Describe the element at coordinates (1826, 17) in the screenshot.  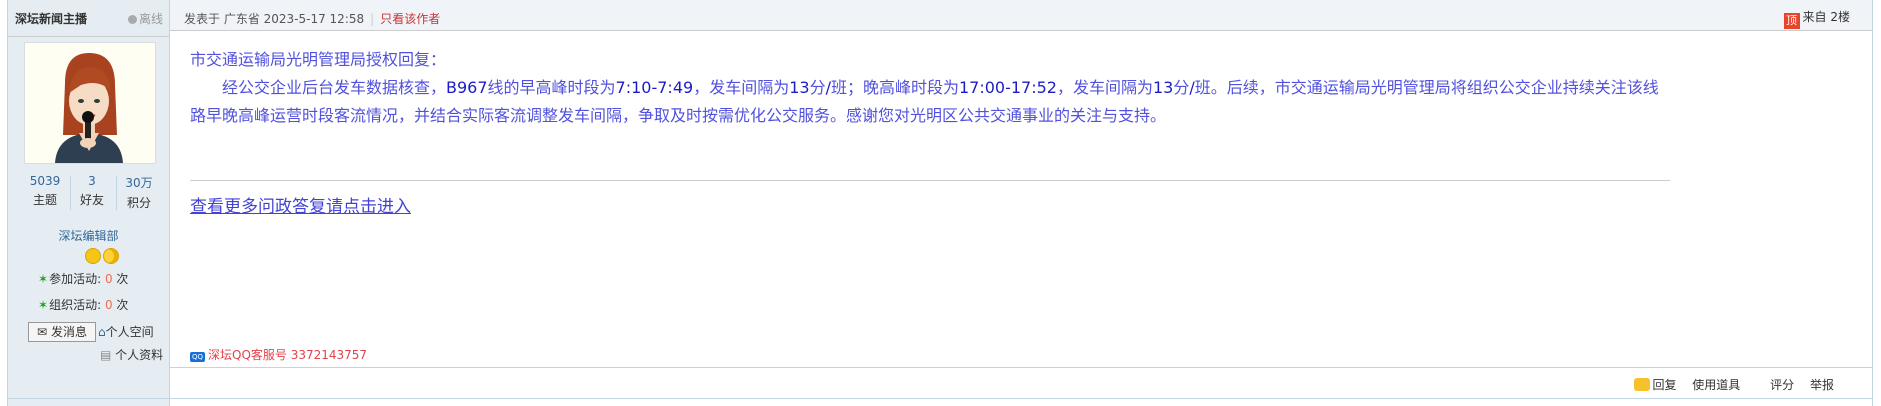
I see `floor-label: 来自 2楼` at that location.